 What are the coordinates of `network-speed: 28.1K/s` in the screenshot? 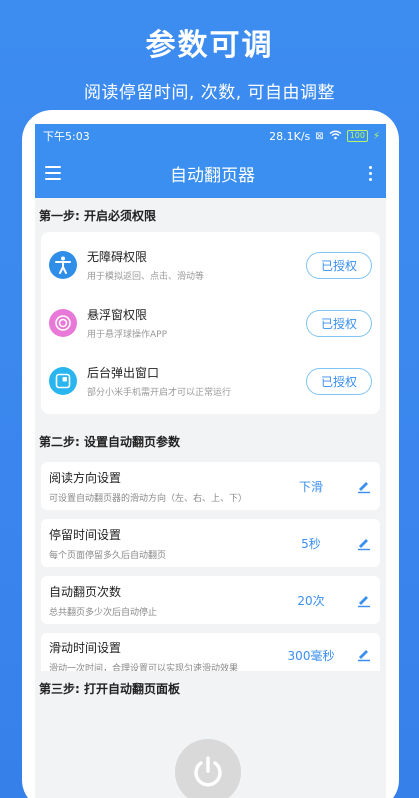 It's located at (290, 136).